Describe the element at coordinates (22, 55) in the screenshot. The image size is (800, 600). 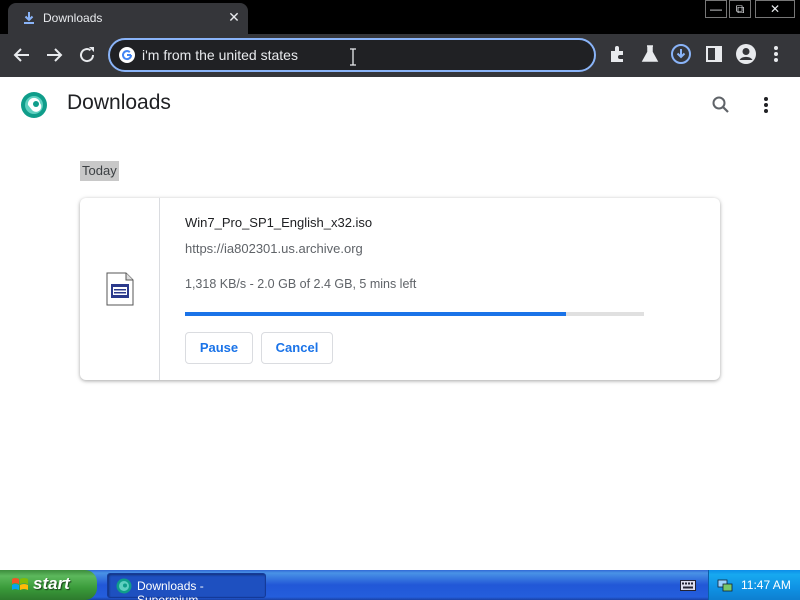
I see `back-icon` at that location.